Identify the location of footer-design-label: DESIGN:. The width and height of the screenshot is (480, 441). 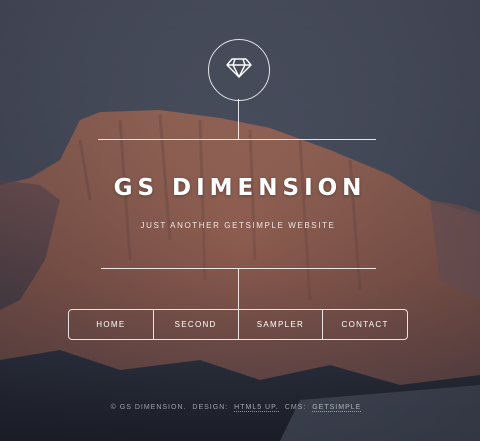
(210, 407).